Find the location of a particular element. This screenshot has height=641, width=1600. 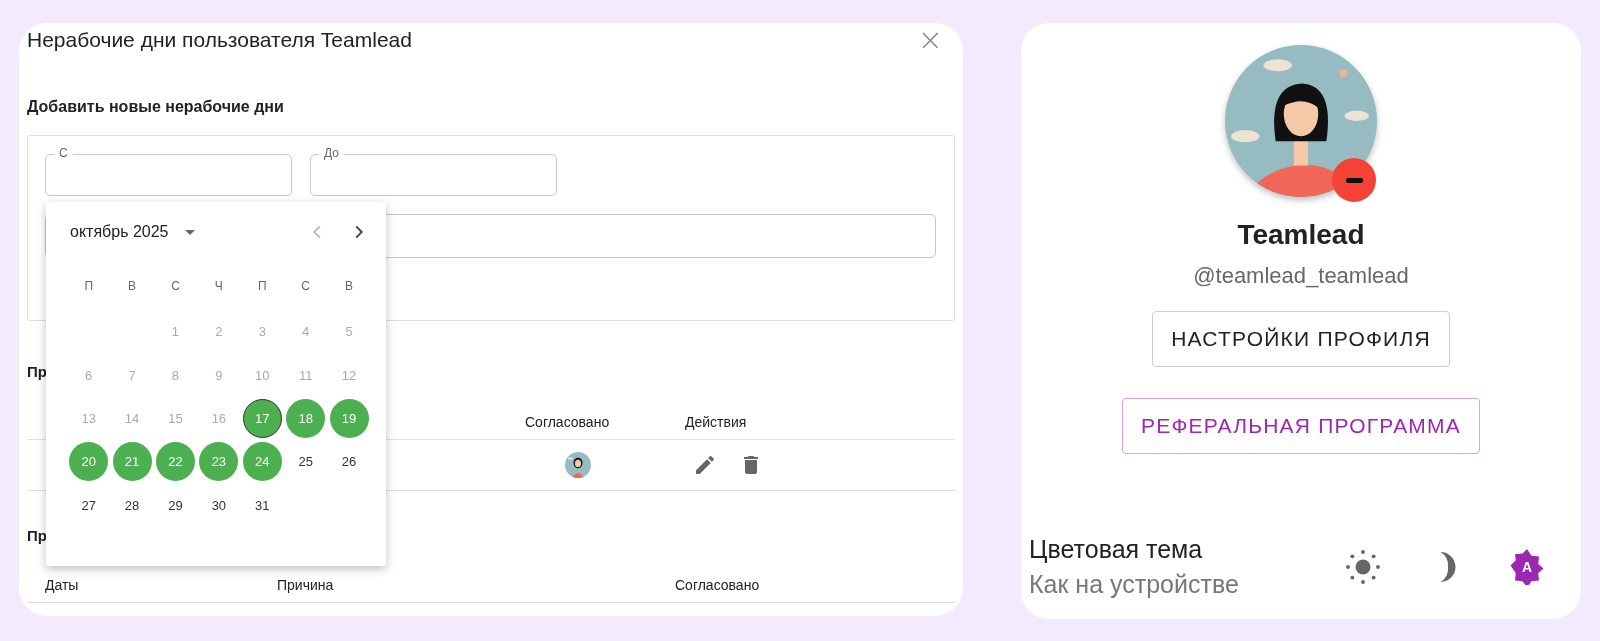

profile-button: РЕФЕРАЛЬНАЯ ПРОГРАММА is located at coordinates (1301, 426).